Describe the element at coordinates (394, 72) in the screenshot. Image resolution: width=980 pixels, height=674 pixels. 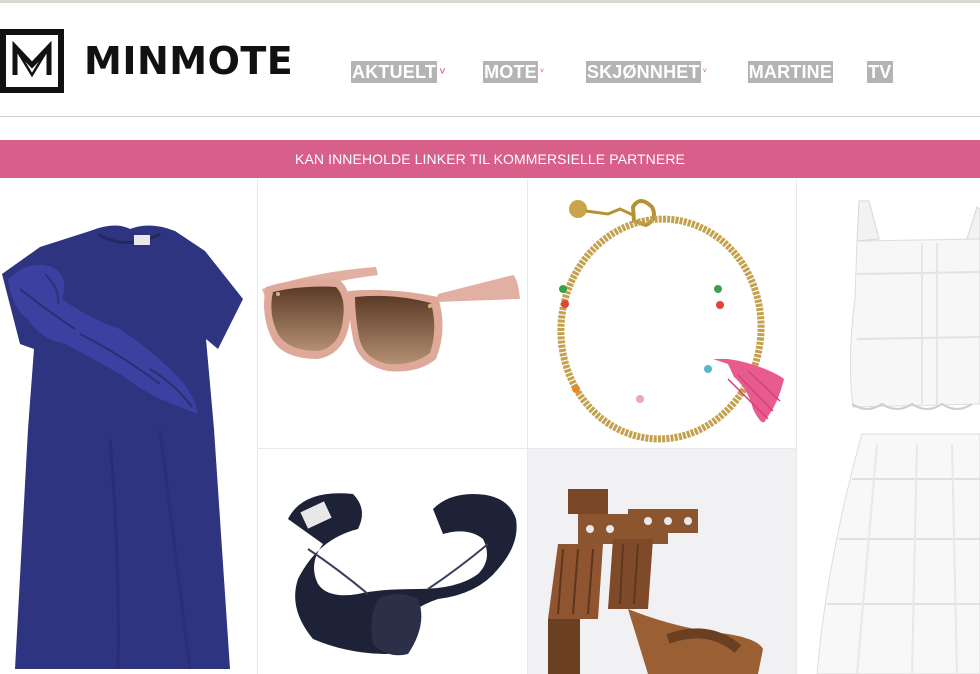
I see `nav-label: AKTUELT` at that location.